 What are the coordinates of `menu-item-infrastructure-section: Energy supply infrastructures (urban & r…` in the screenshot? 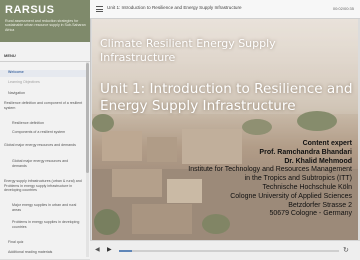 It's located at (43, 186).